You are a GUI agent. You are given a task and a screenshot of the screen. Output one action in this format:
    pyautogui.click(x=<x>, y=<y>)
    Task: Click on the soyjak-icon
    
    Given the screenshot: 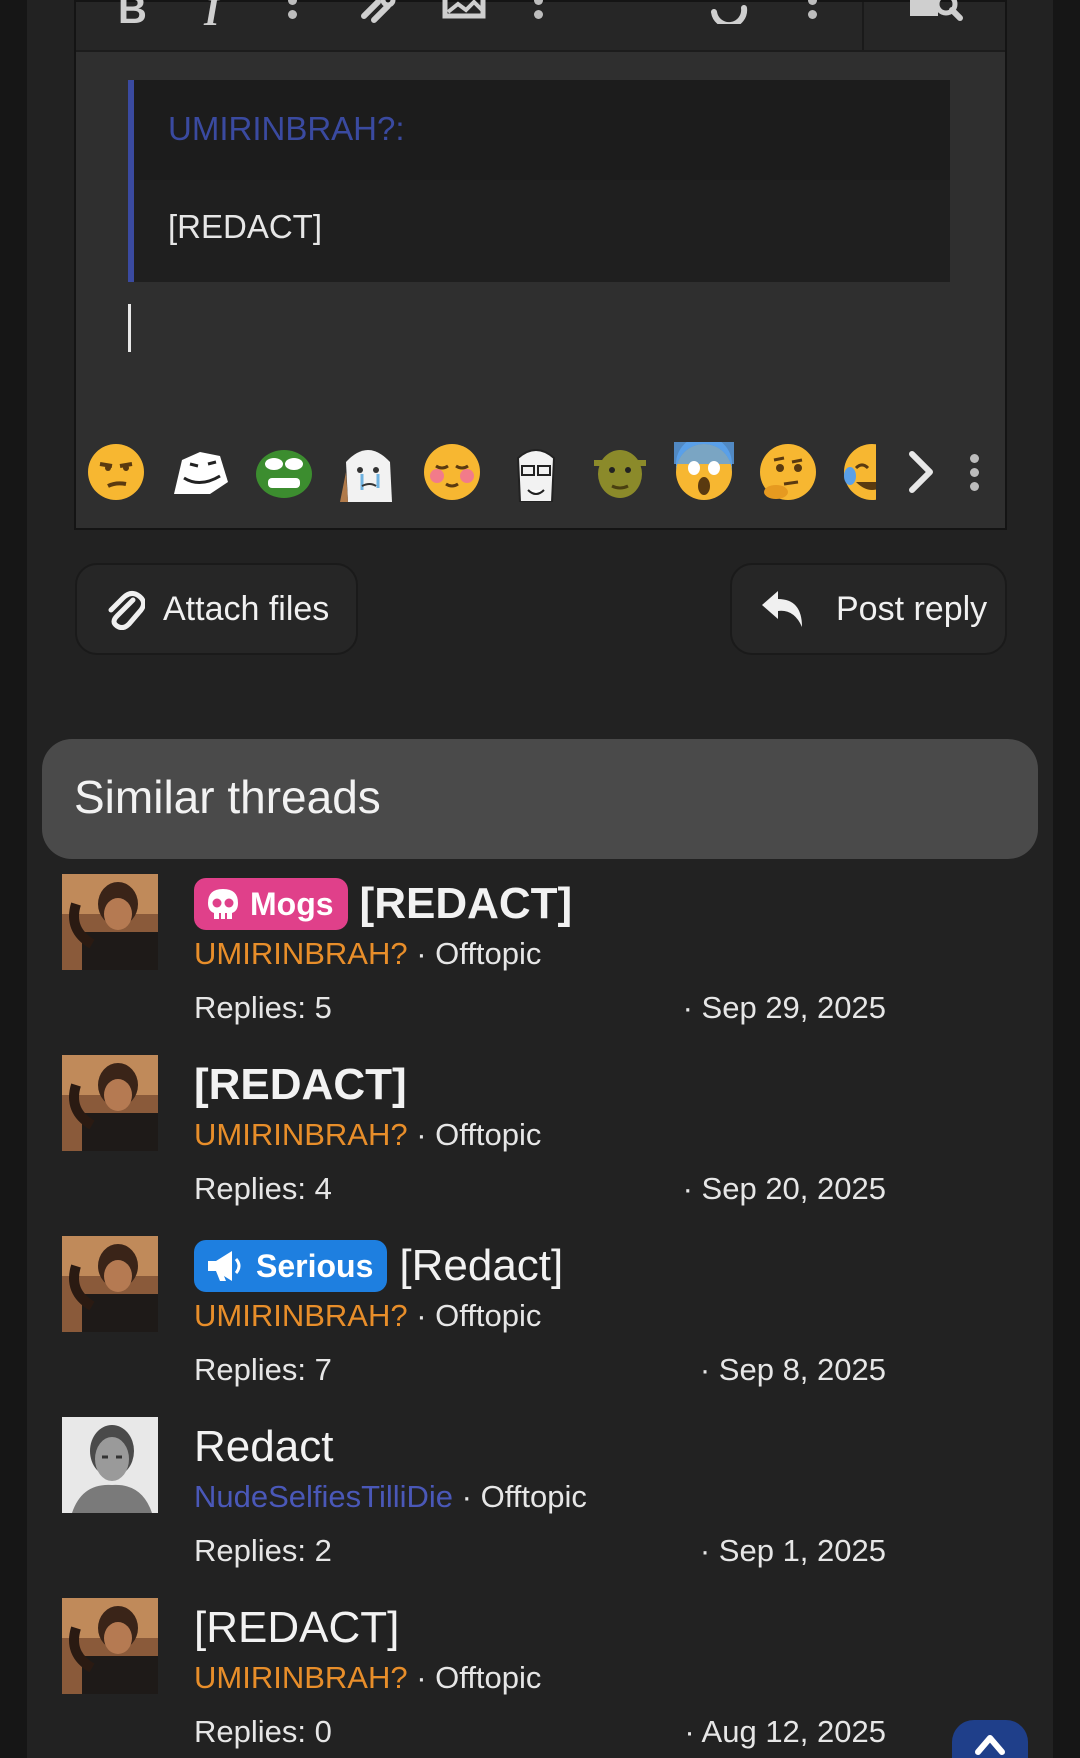 What is the action you would take?
    pyautogui.click(x=536, y=472)
    